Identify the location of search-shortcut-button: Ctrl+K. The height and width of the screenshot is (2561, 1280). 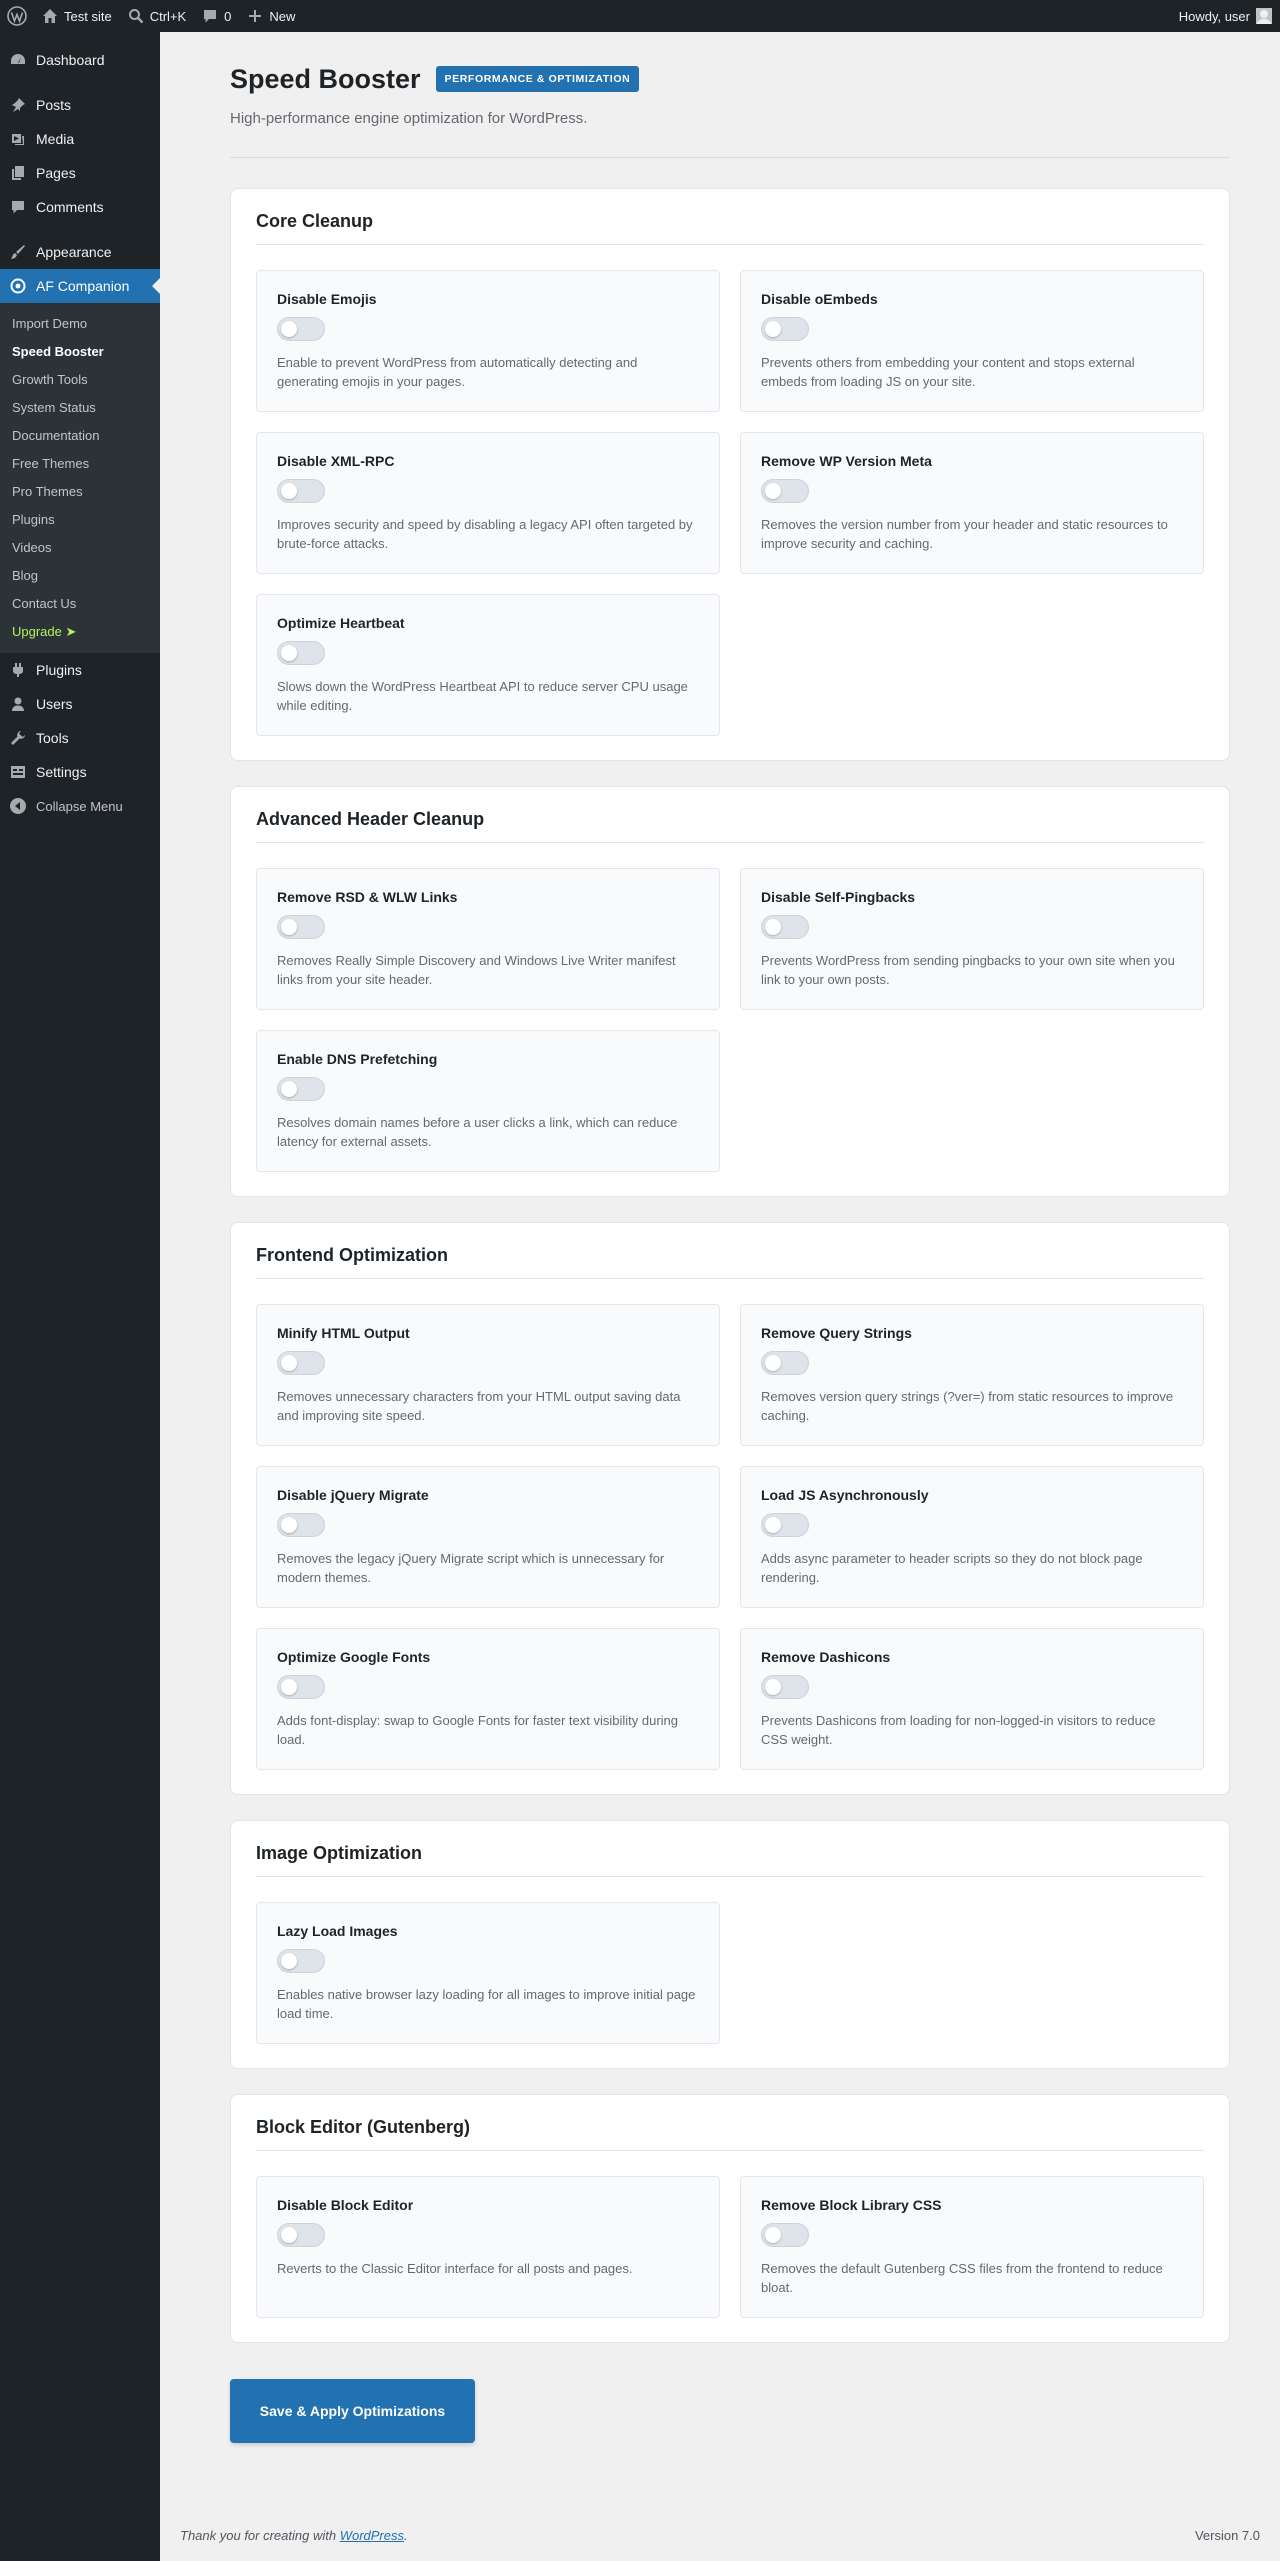
(157, 16).